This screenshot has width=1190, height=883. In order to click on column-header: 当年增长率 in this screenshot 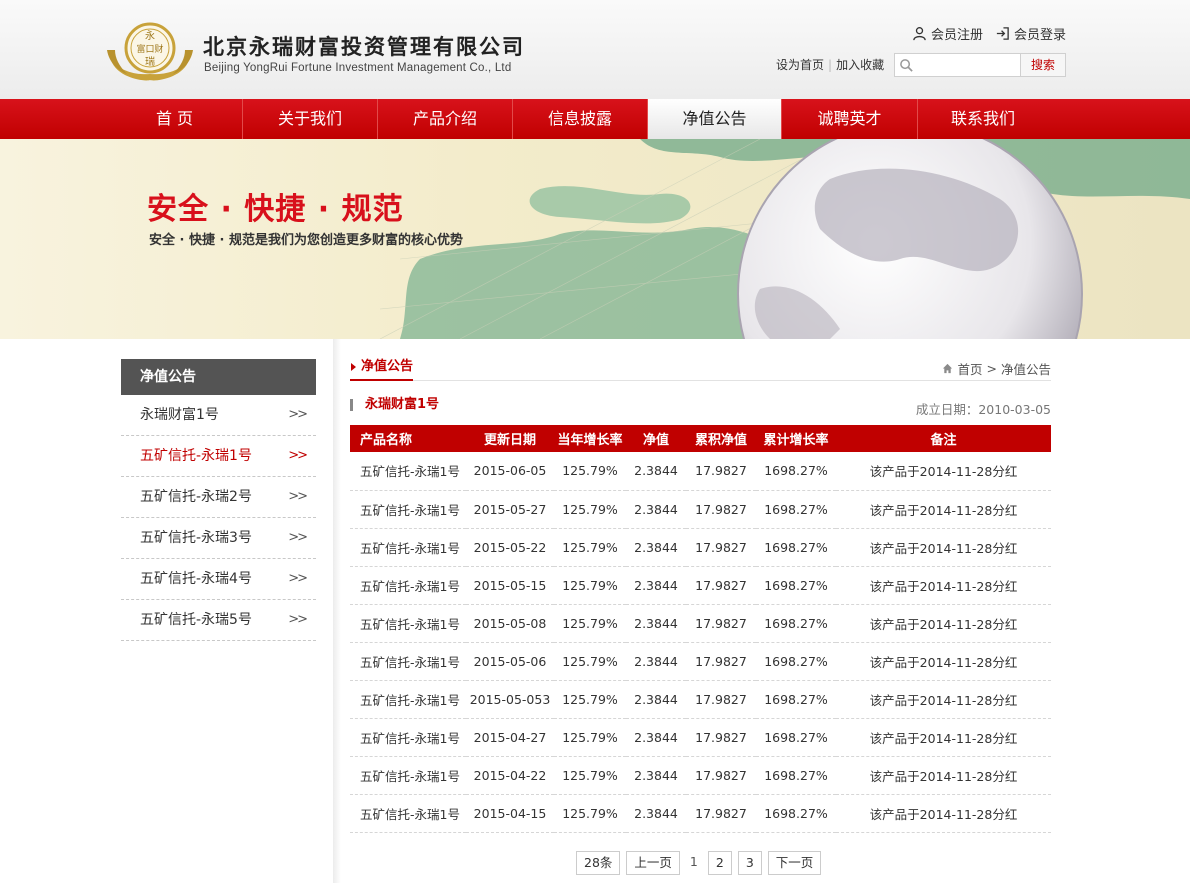, I will do `click(590, 438)`.